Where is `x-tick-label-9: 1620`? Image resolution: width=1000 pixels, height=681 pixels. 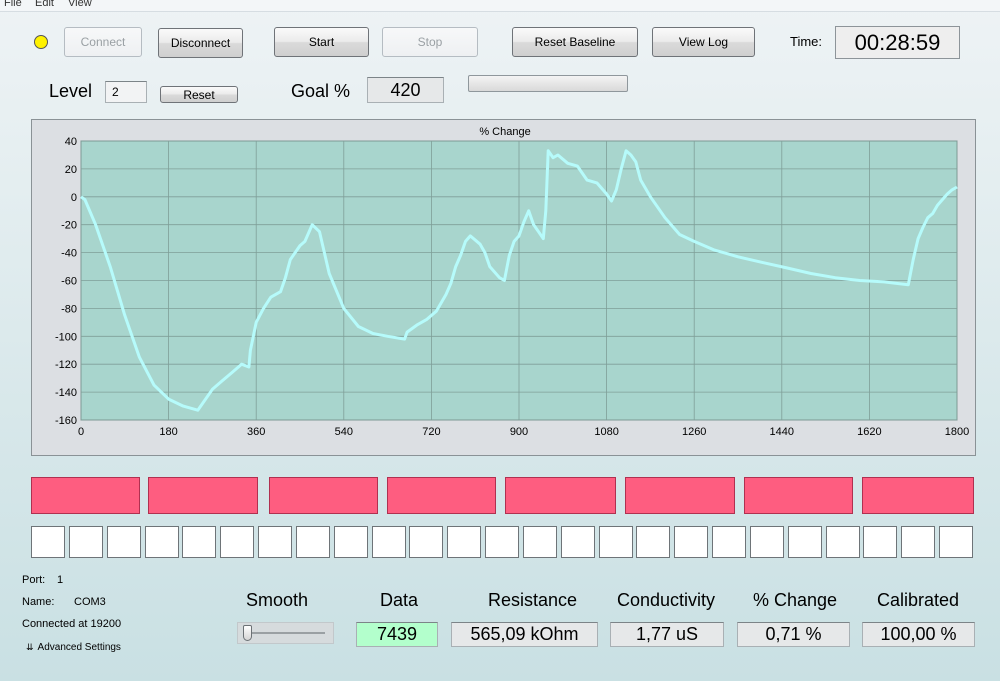
x-tick-label-9: 1620 is located at coordinates (869, 432).